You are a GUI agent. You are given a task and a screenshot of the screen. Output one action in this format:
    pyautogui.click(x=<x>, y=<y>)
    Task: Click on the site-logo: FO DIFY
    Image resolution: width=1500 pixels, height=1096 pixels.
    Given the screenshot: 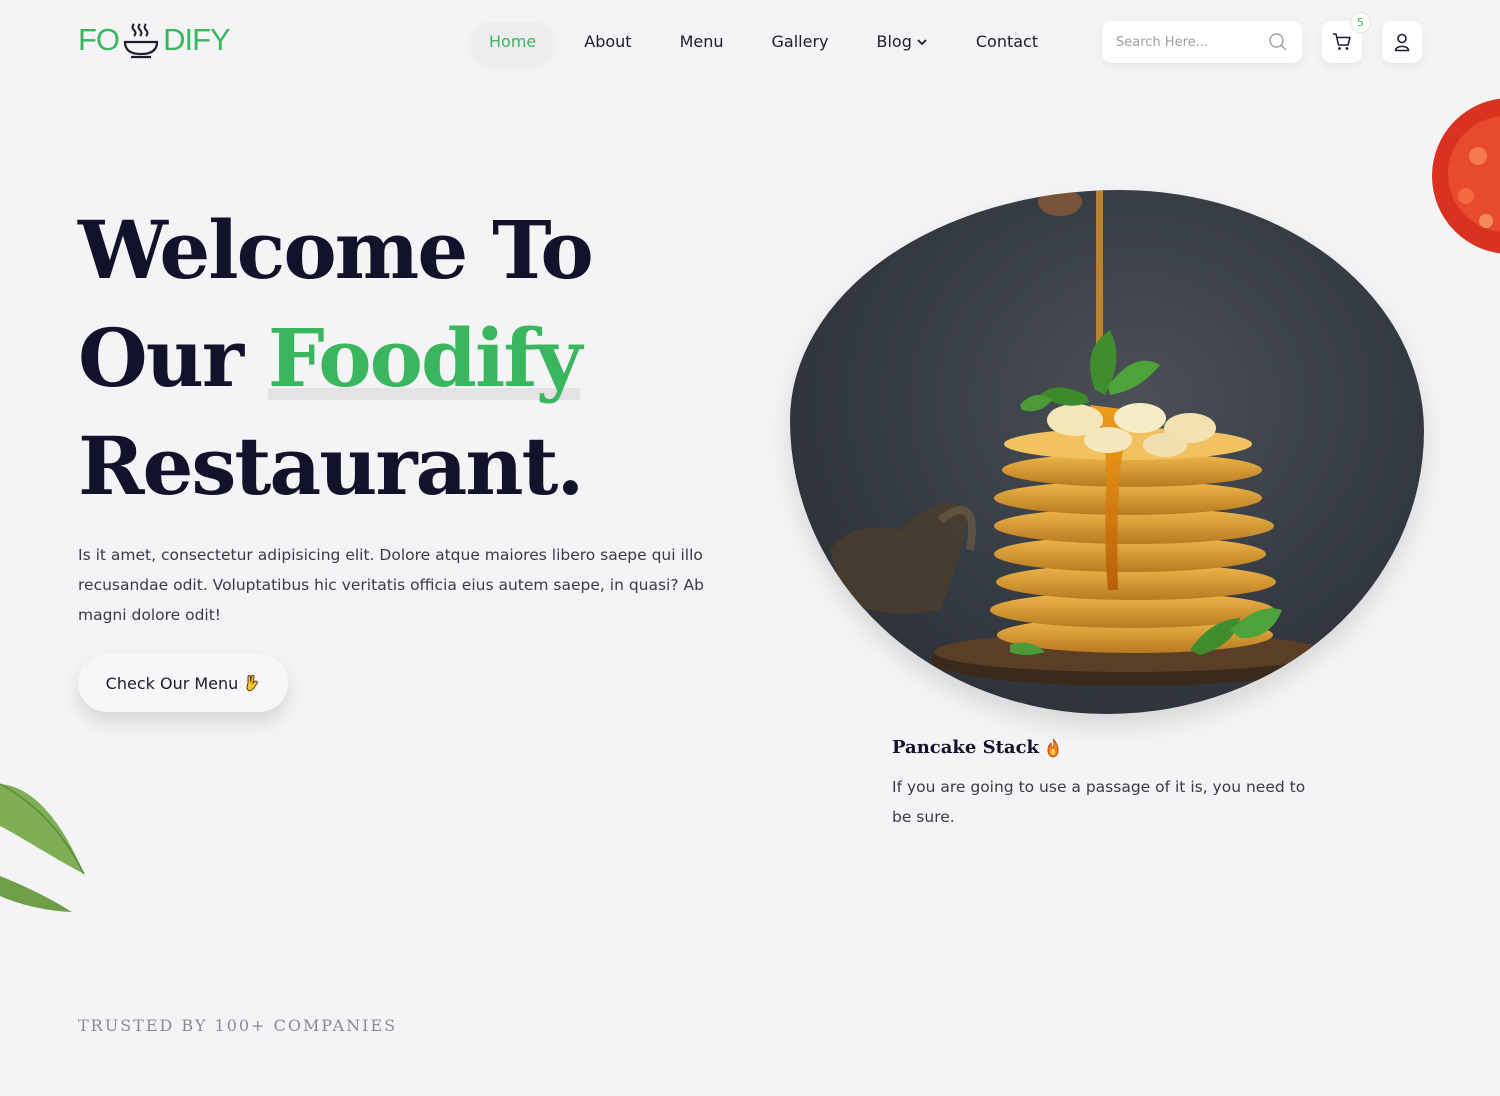 What is the action you would take?
    pyautogui.click(x=154, y=40)
    